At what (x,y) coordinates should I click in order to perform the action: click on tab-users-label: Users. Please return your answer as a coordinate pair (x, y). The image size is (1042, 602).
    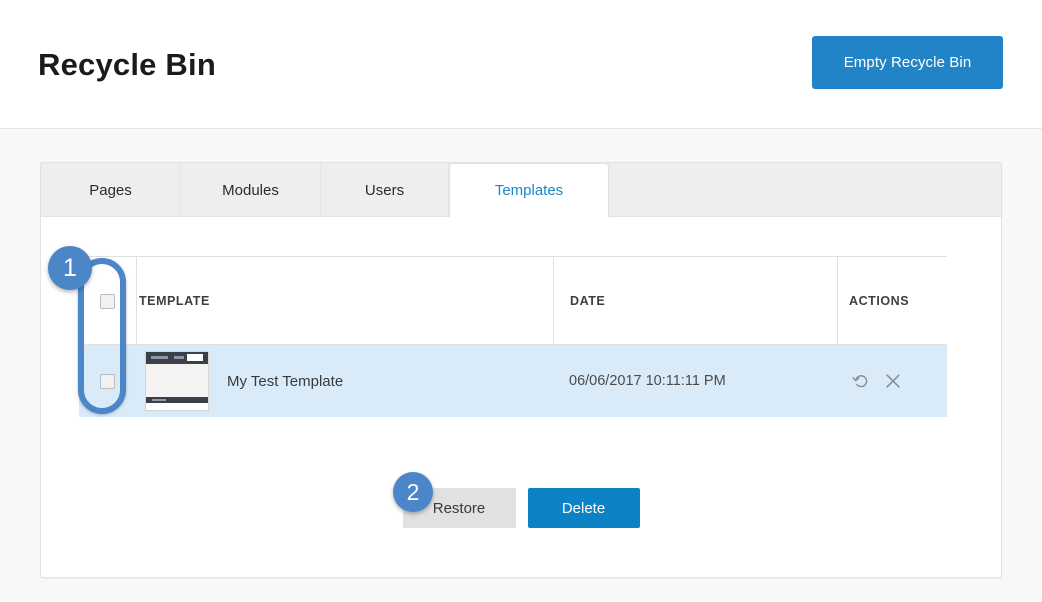
    Looking at the image, I should click on (384, 190).